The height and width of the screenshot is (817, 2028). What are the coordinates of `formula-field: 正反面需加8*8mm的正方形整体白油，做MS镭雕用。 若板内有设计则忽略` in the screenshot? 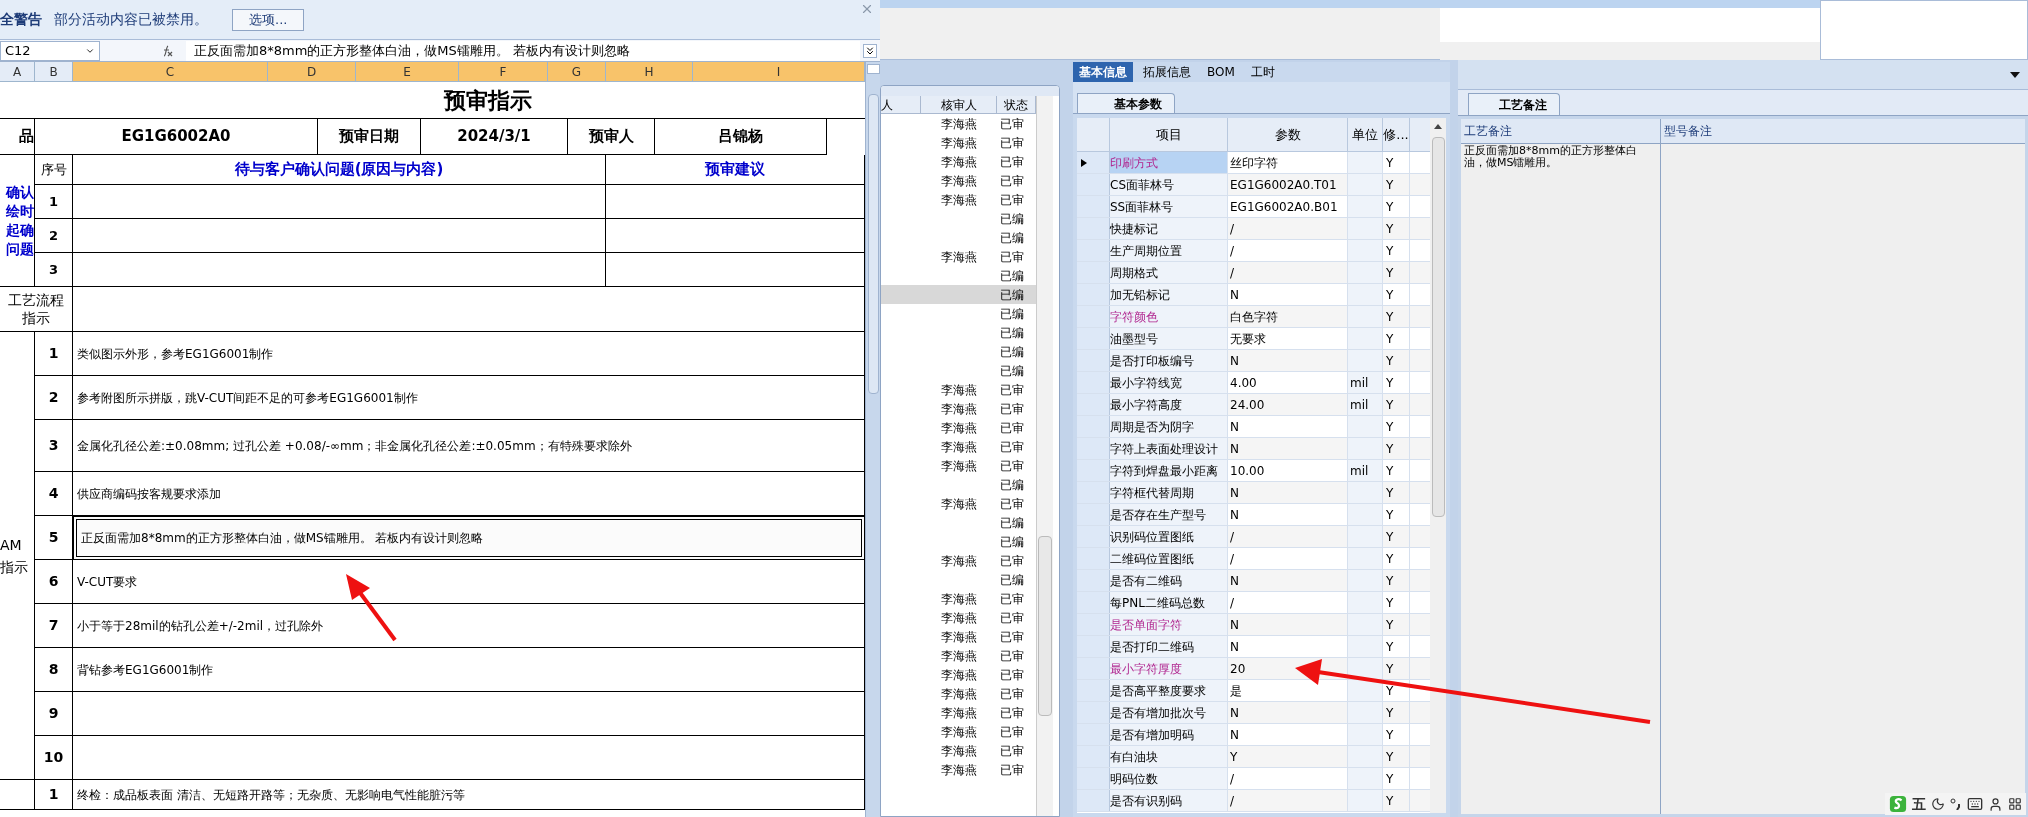 It's located at (523, 50).